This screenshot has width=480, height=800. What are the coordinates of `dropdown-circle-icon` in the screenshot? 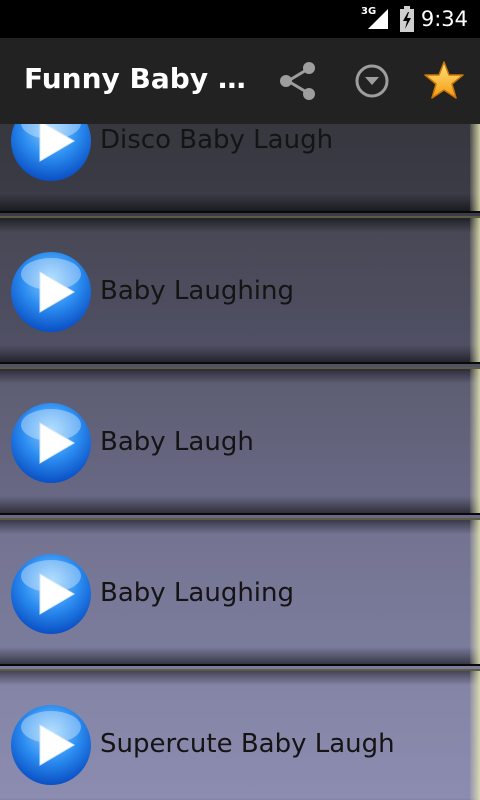 It's located at (372, 81).